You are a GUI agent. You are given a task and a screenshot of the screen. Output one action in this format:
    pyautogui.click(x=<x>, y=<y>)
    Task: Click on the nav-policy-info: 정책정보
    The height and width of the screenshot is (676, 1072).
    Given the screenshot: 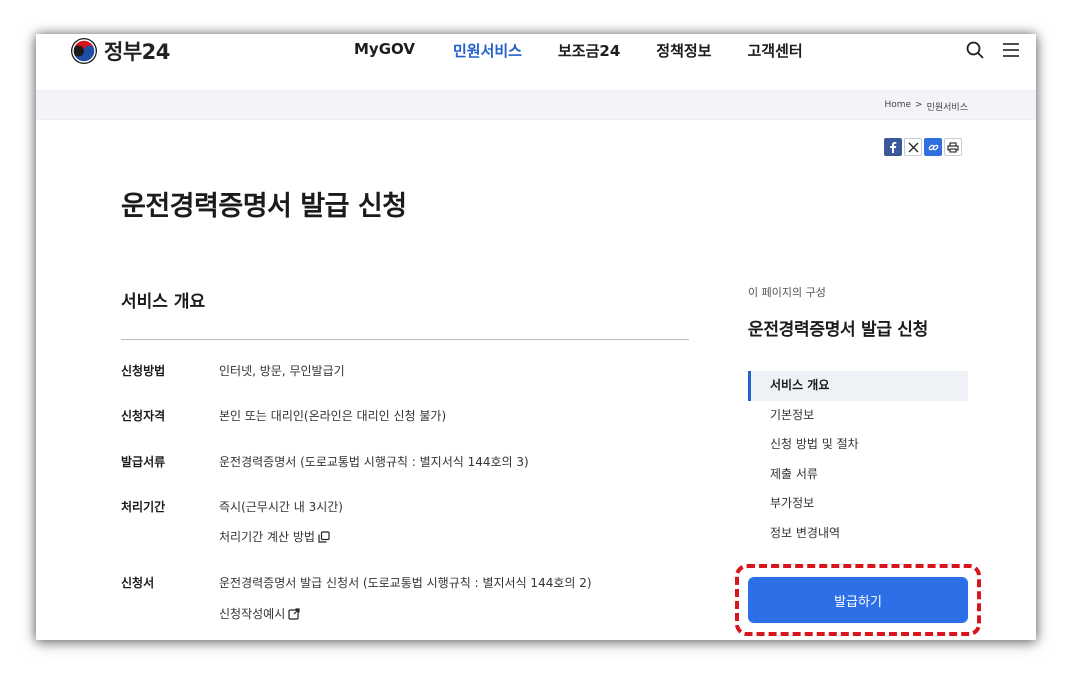 What is the action you would take?
    pyautogui.click(x=683, y=50)
    